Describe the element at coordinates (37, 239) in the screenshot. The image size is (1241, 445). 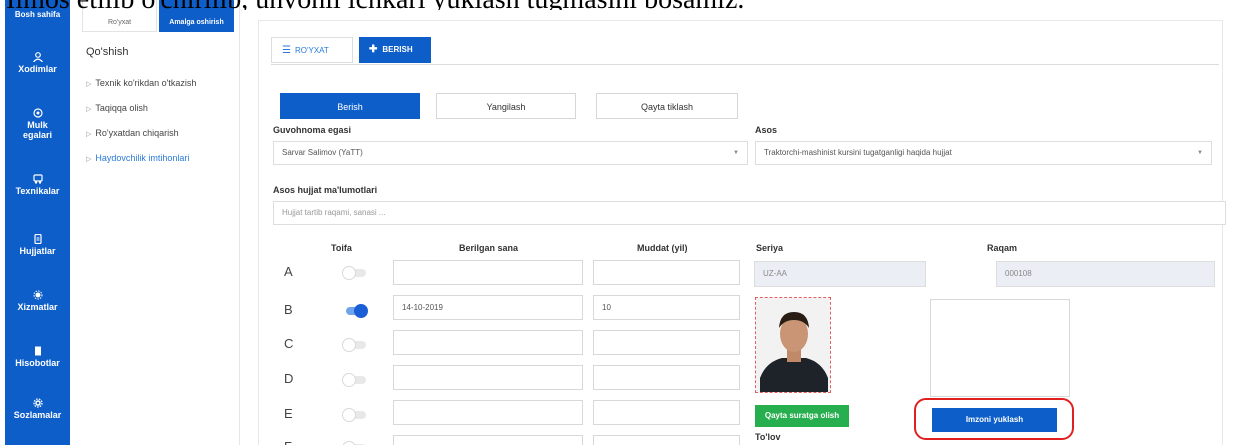
I see `document-icon` at that location.